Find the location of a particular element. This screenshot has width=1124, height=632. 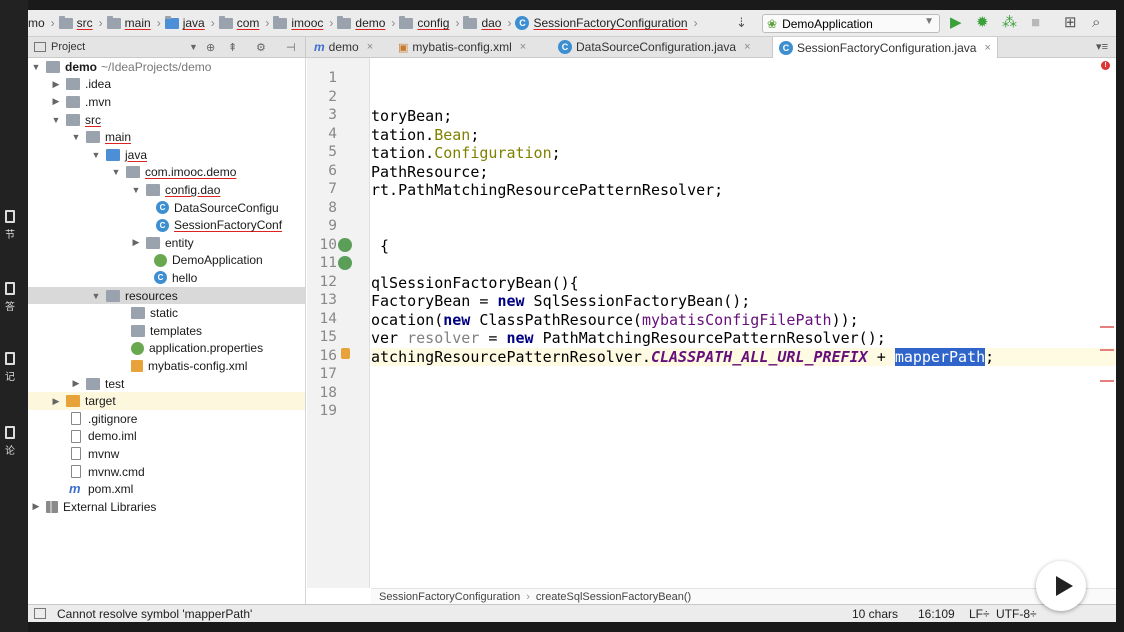

tree-row: ▶ .mvn is located at coordinates (166, 102).